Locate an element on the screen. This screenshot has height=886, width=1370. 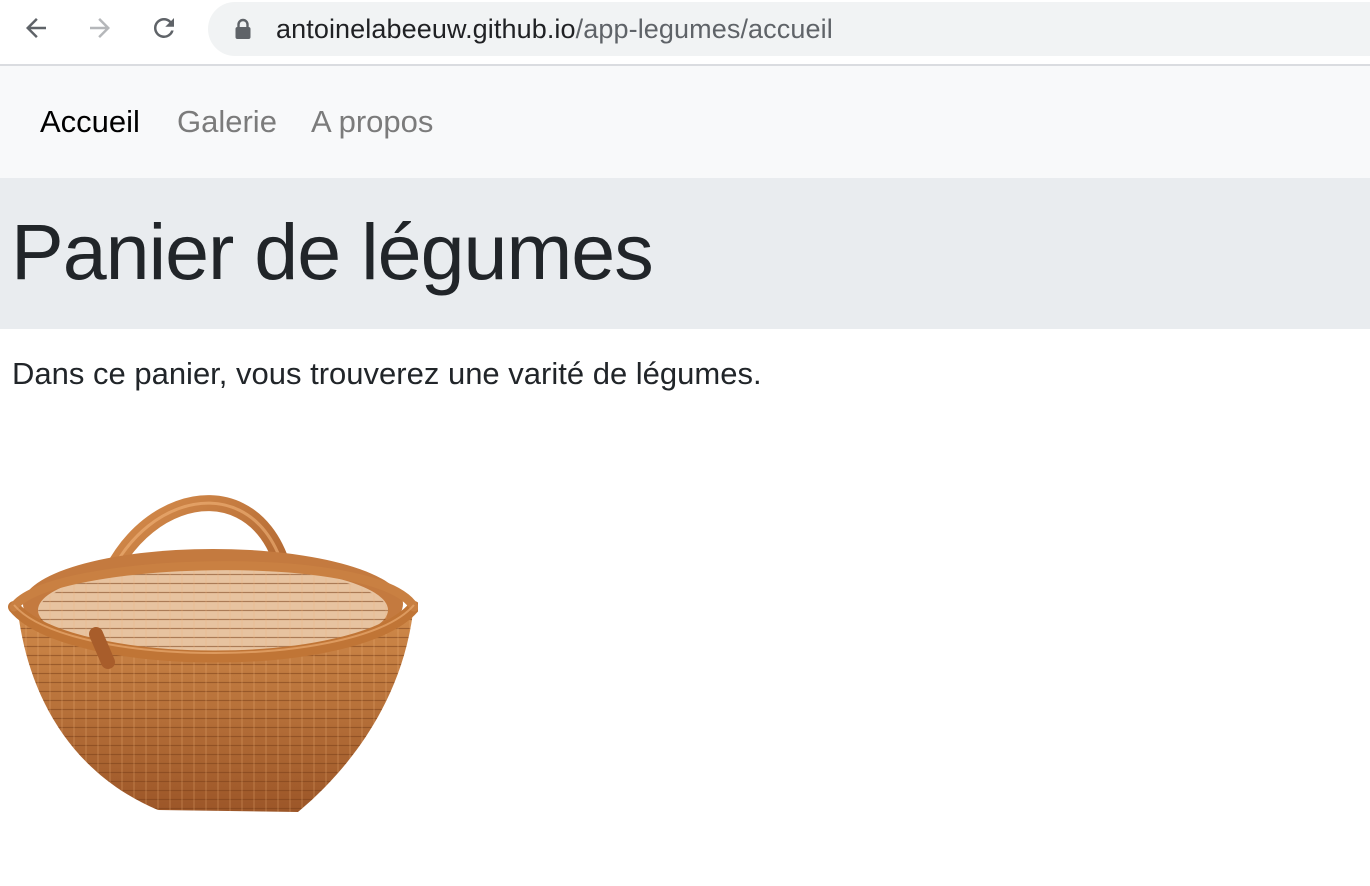
navbar: Accueil Galerie A propos is located at coordinates (685, 122).